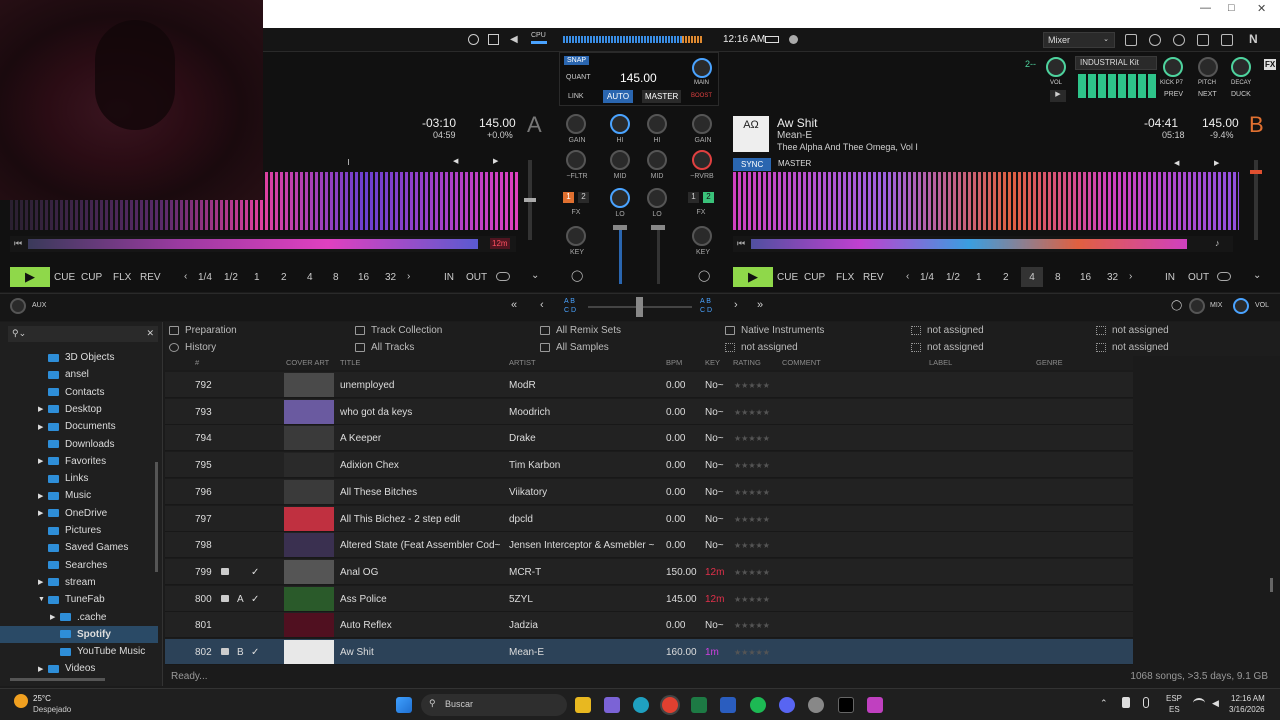 The image size is (1280, 720). Describe the element at coordinates (398, 330) in the screenshot. I see `favorite-slot: Track Collection` at that location.